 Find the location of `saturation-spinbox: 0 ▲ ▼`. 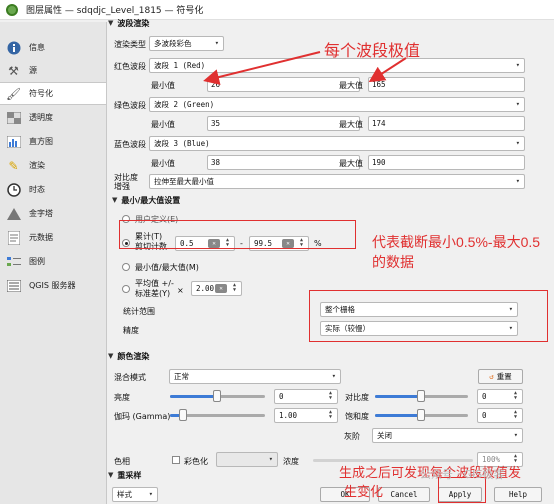

saturation-spinbox: 0 ▲ ▼ is located at coordinates (500, 415).